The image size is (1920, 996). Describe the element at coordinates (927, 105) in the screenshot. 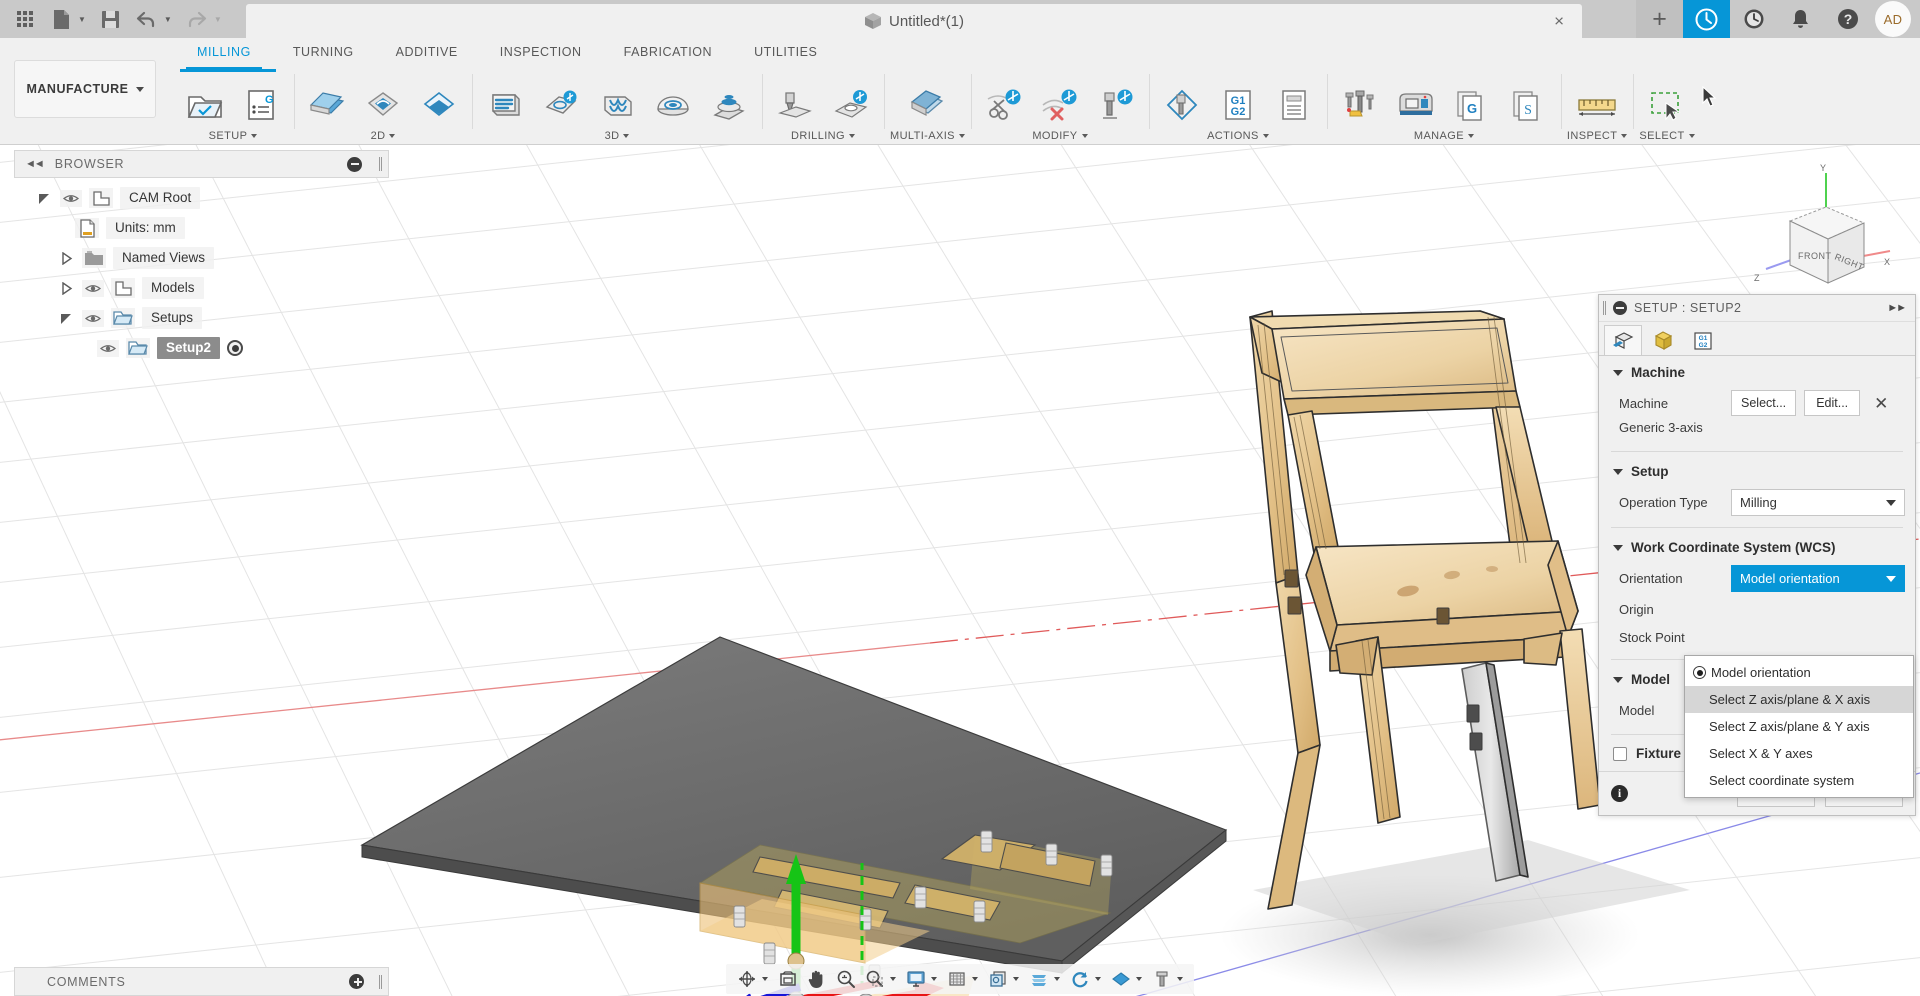

I see `swarf-icon` at that location.